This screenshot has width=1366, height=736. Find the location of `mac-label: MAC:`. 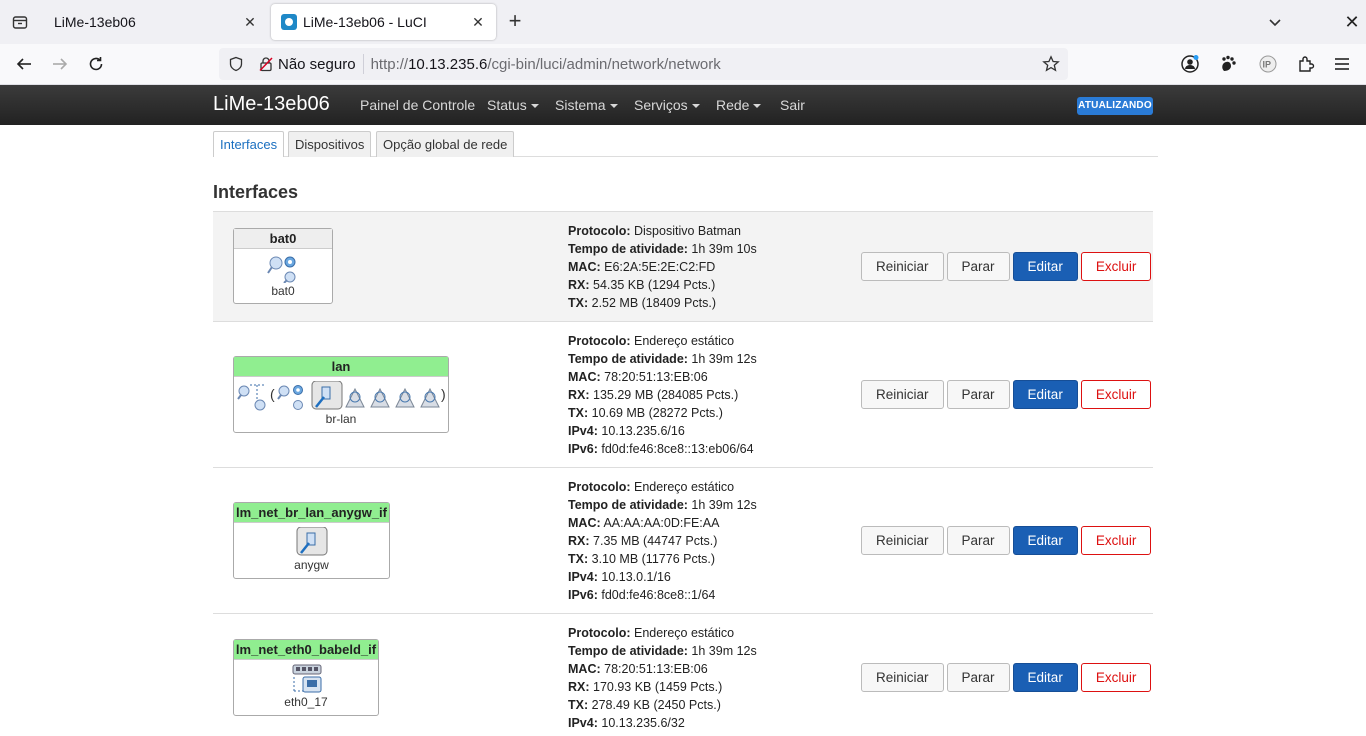

mac-label: MAC: is located at coordinates (584, 377).